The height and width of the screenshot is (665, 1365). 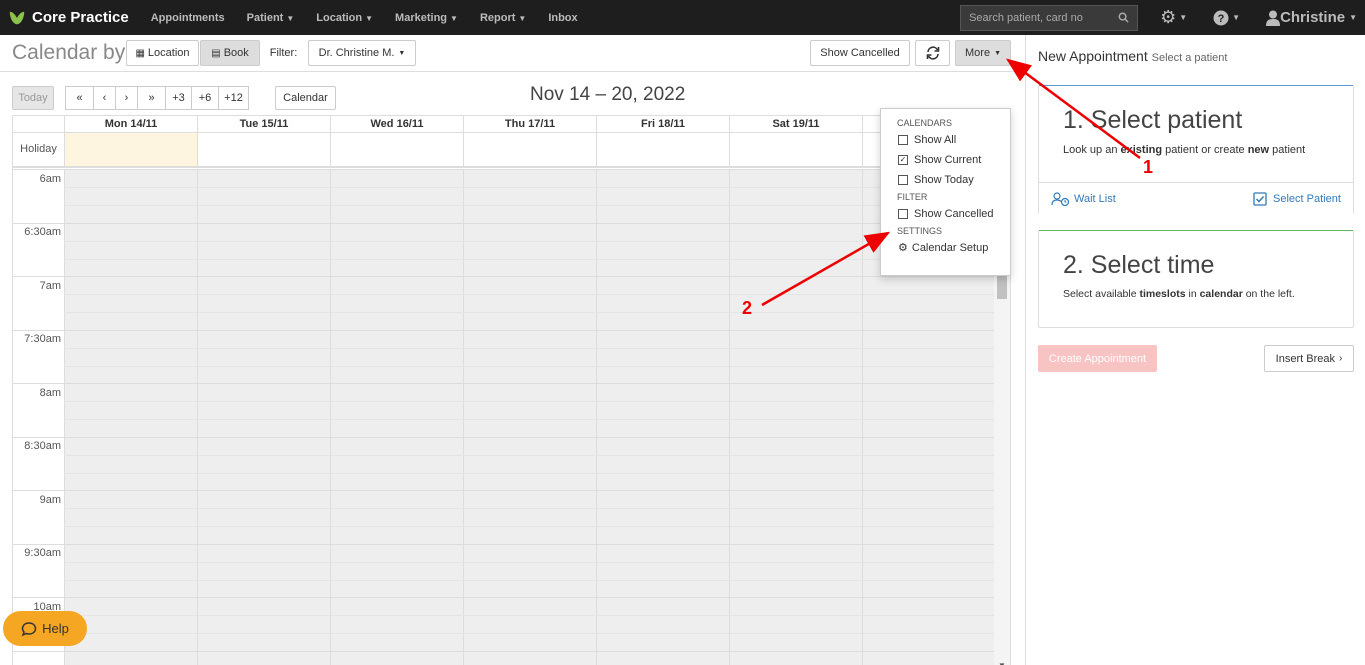 I want to click on new-appointment-heading: New Appointment Select a patient, so click(x=1133, y=56).